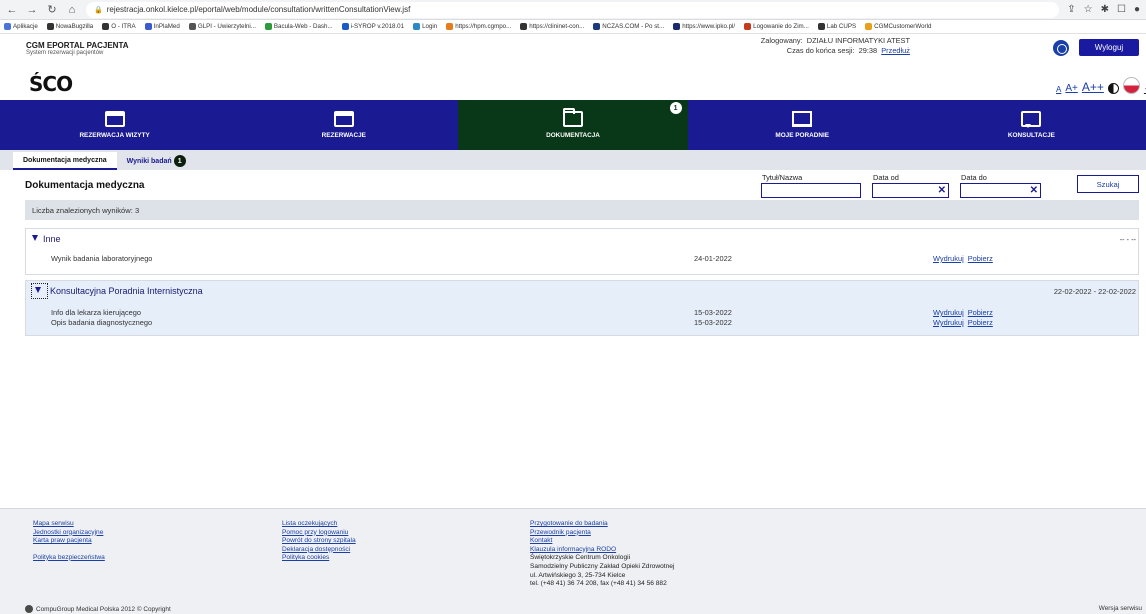 Image resolution: width=1146 pixels, height=614 pixels. What do you see at coordinates (903, 26) in the screenshot?
I see `bookmark-label: CGMCustomerWorld` at bounding box center [903, 26].